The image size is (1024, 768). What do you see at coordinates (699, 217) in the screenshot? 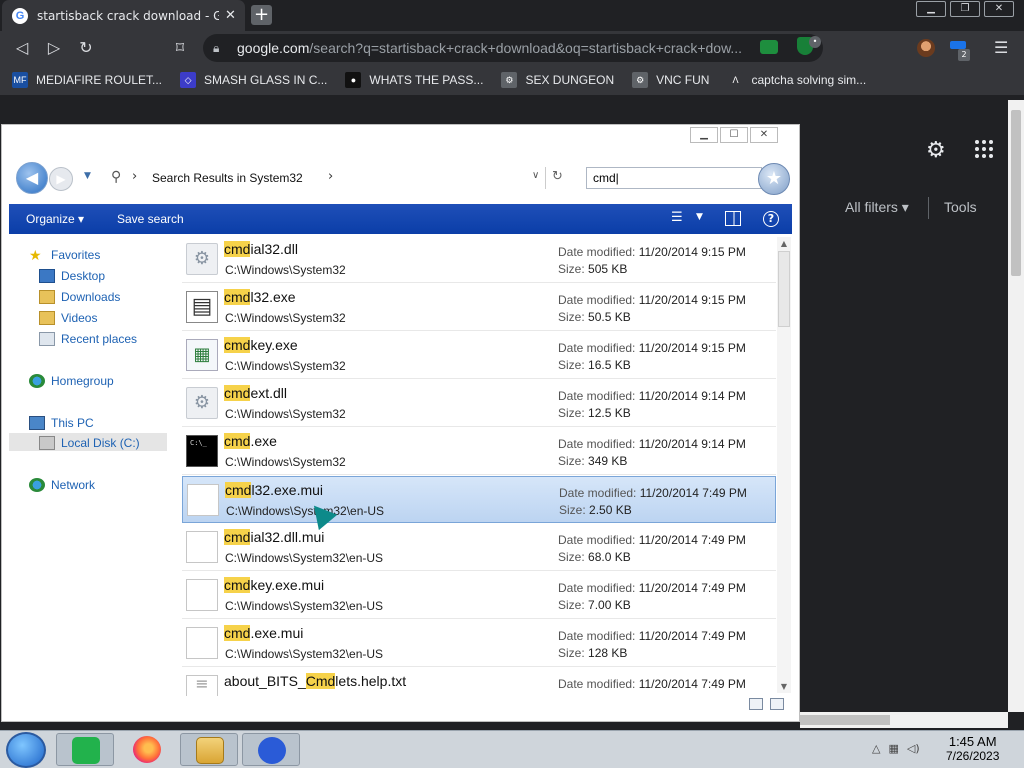
I see `view-dropdown-icon: ▼` at bounding box center [699, 217].